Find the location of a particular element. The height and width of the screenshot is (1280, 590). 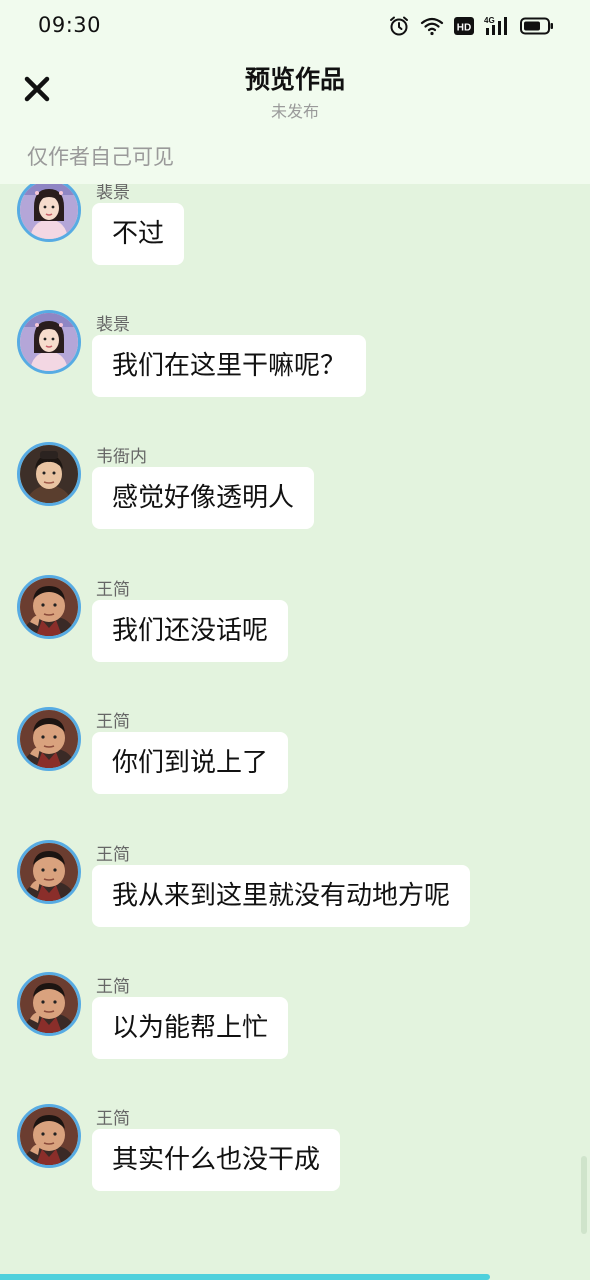

message-bubble: 不过 is located at coordinates (138, 234).